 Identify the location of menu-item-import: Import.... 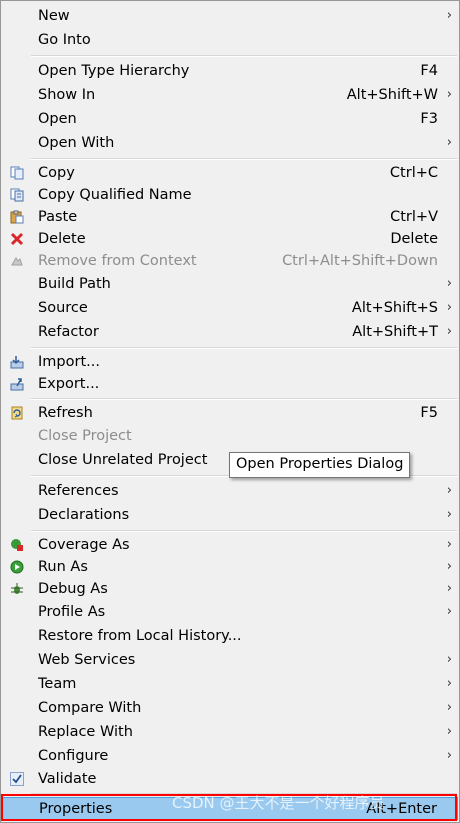
(230, 362).